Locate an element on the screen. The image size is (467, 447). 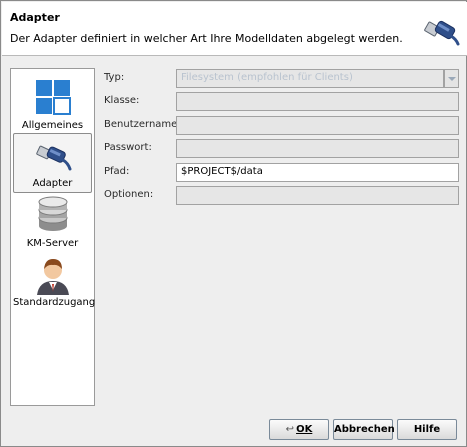
windows-tiles-icon is located at coordinates (53, 97).